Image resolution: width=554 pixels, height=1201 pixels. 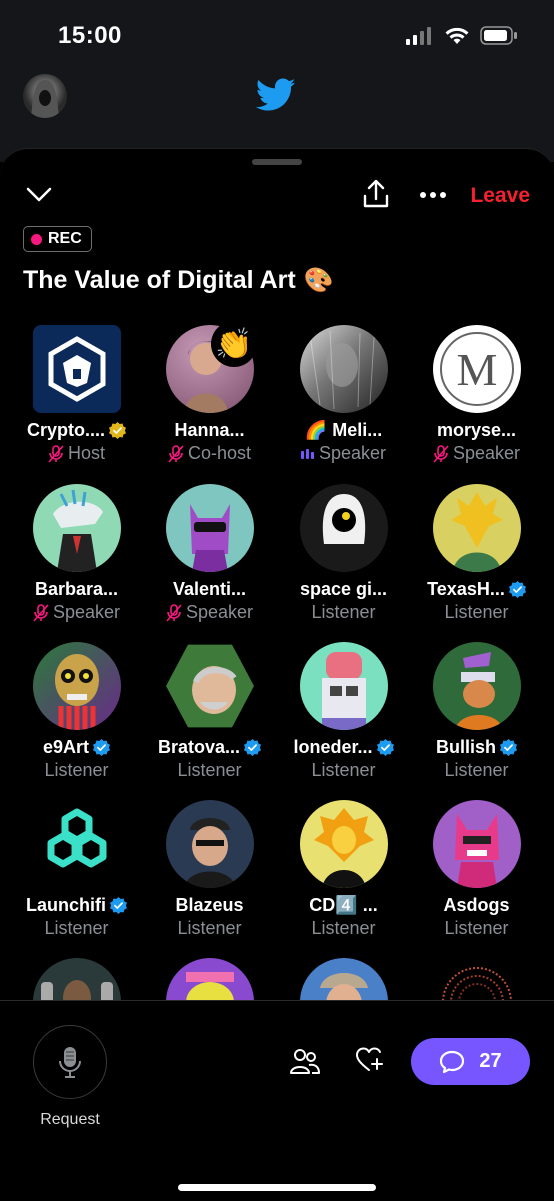 I want to click on participant-name: Asdogs, so click(x=476, y=905).